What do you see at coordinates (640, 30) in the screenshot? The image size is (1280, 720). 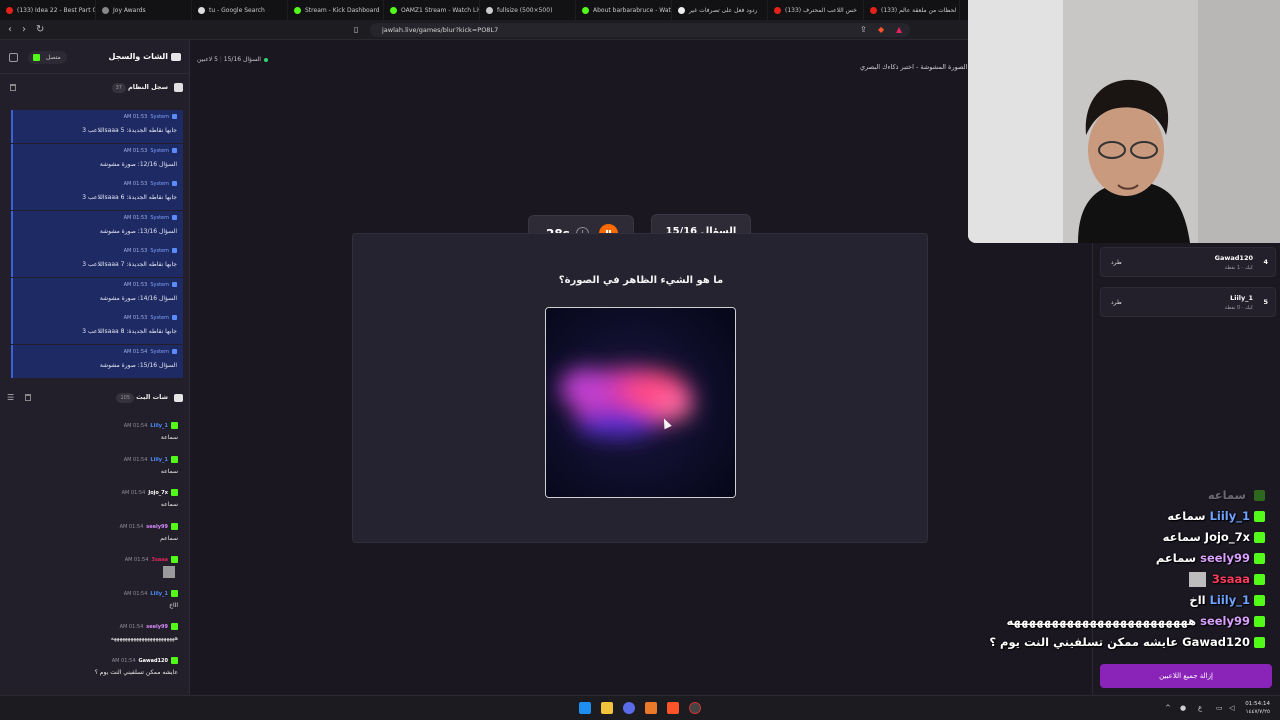 I see `url-field: jawlah.live/games/blur?kick=PO8L7` at bounding box center [640, 30].